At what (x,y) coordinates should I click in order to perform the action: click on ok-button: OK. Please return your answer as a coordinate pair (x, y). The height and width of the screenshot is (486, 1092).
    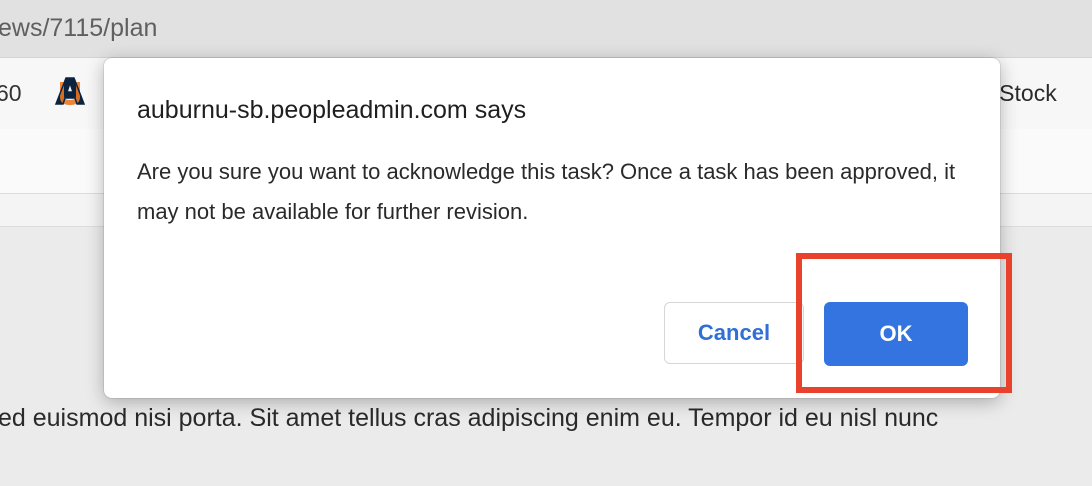
    Looking at the image, I should click on (896, 334).